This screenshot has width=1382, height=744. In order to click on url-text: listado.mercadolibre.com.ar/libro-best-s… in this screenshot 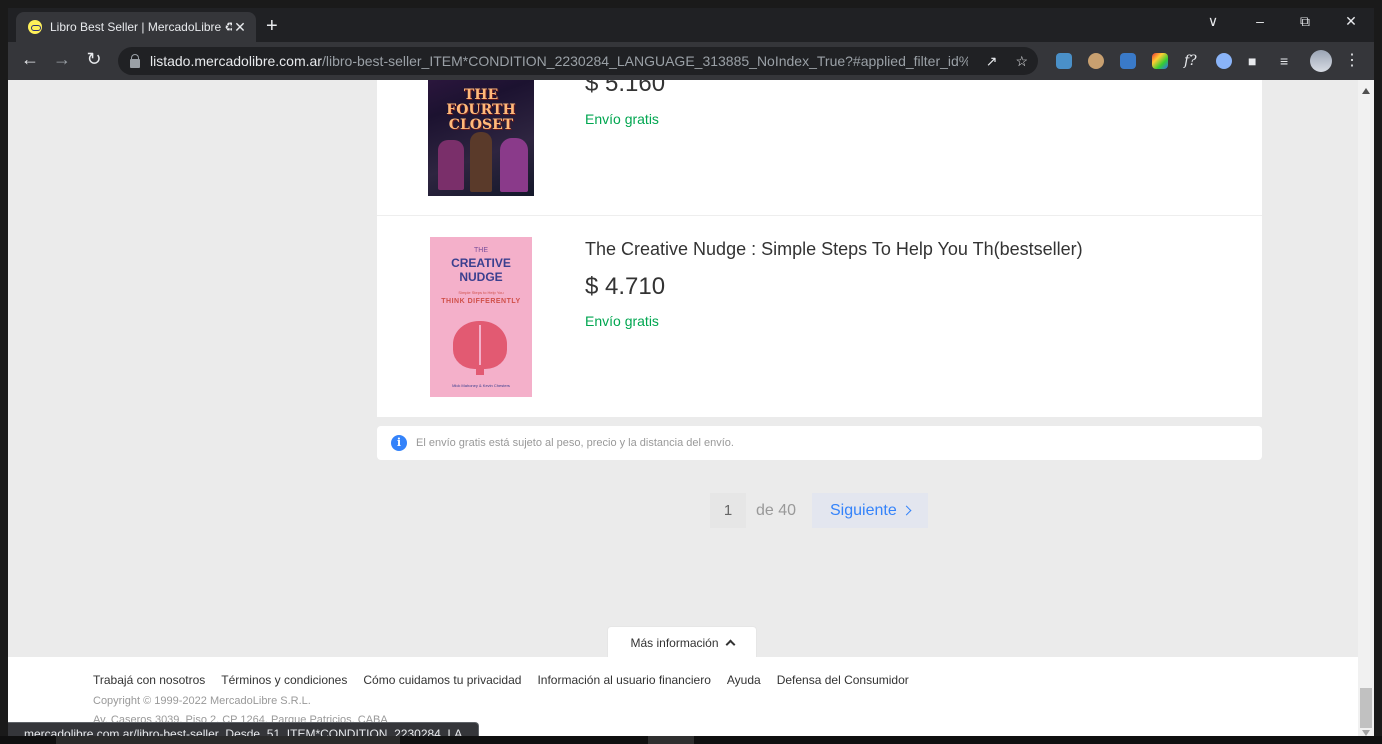, I will do `click(559, 61)`.